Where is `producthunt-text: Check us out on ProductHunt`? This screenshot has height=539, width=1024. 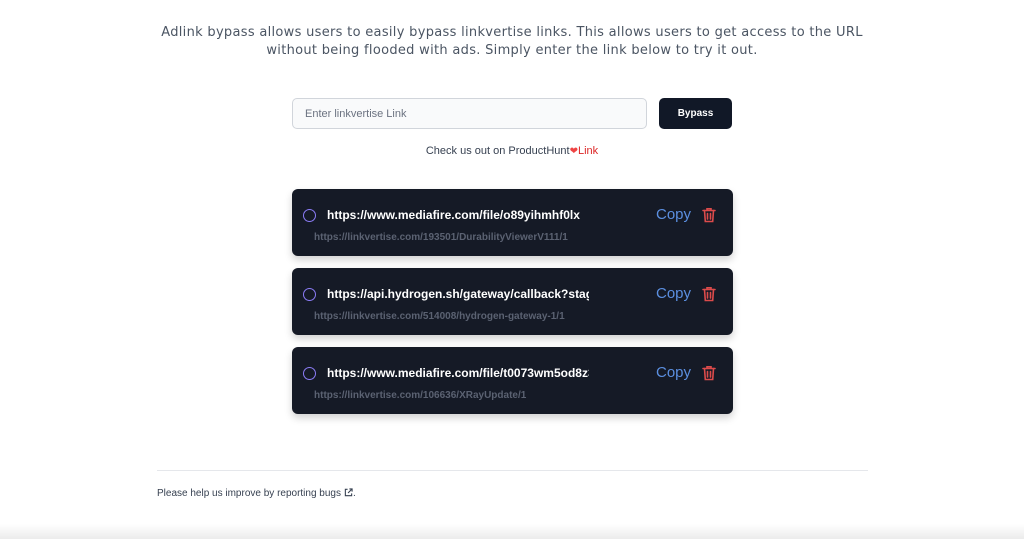 producthunt-text: Check us out on ProductHunt is located at coordinates (497, 151).